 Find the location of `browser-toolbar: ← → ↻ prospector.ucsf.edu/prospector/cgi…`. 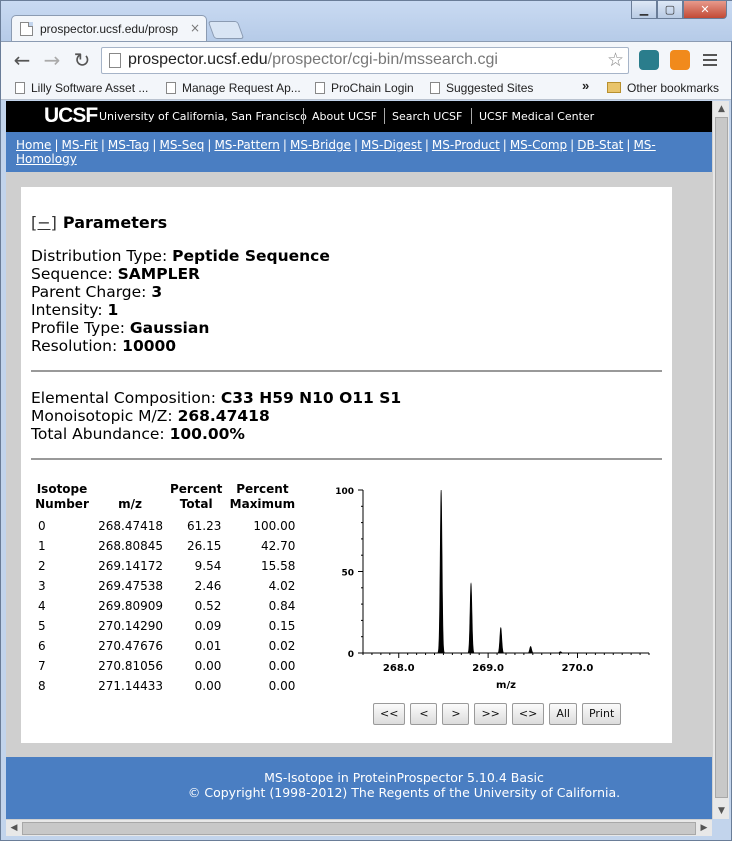

browser-toolbar: ← → ↻ prospector.ucsf.edu/prospector/cgi… is located at coordinates (366, 59).